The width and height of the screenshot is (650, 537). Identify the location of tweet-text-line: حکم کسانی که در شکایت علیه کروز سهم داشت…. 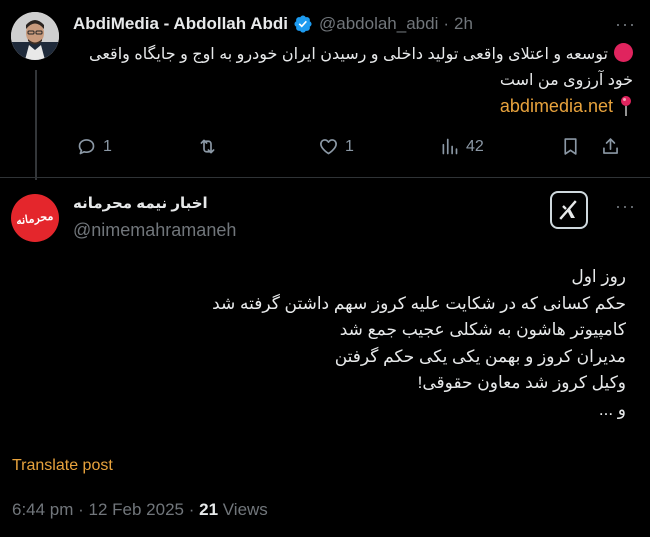
(419, 303).